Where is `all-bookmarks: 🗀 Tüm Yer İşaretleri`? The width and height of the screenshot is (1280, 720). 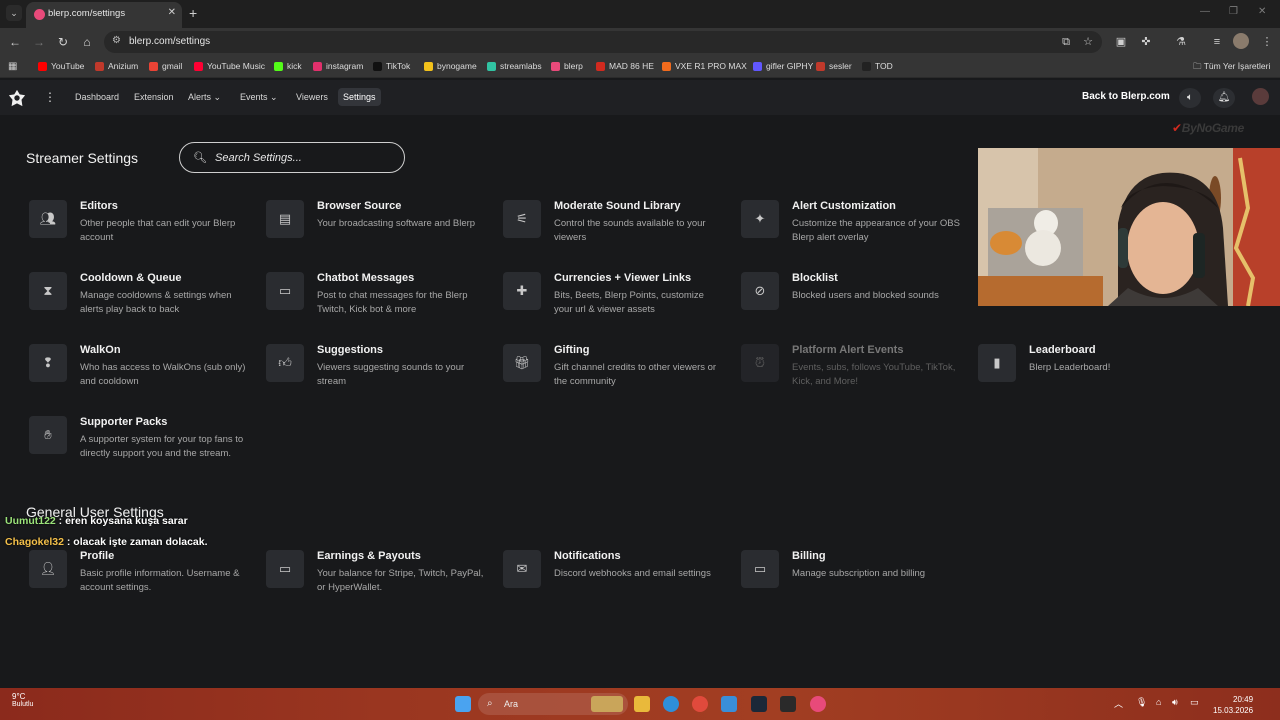 all-bookmarks: 🗀 Tüm Yer İşaretleri is located at coordinates (1231, 68).